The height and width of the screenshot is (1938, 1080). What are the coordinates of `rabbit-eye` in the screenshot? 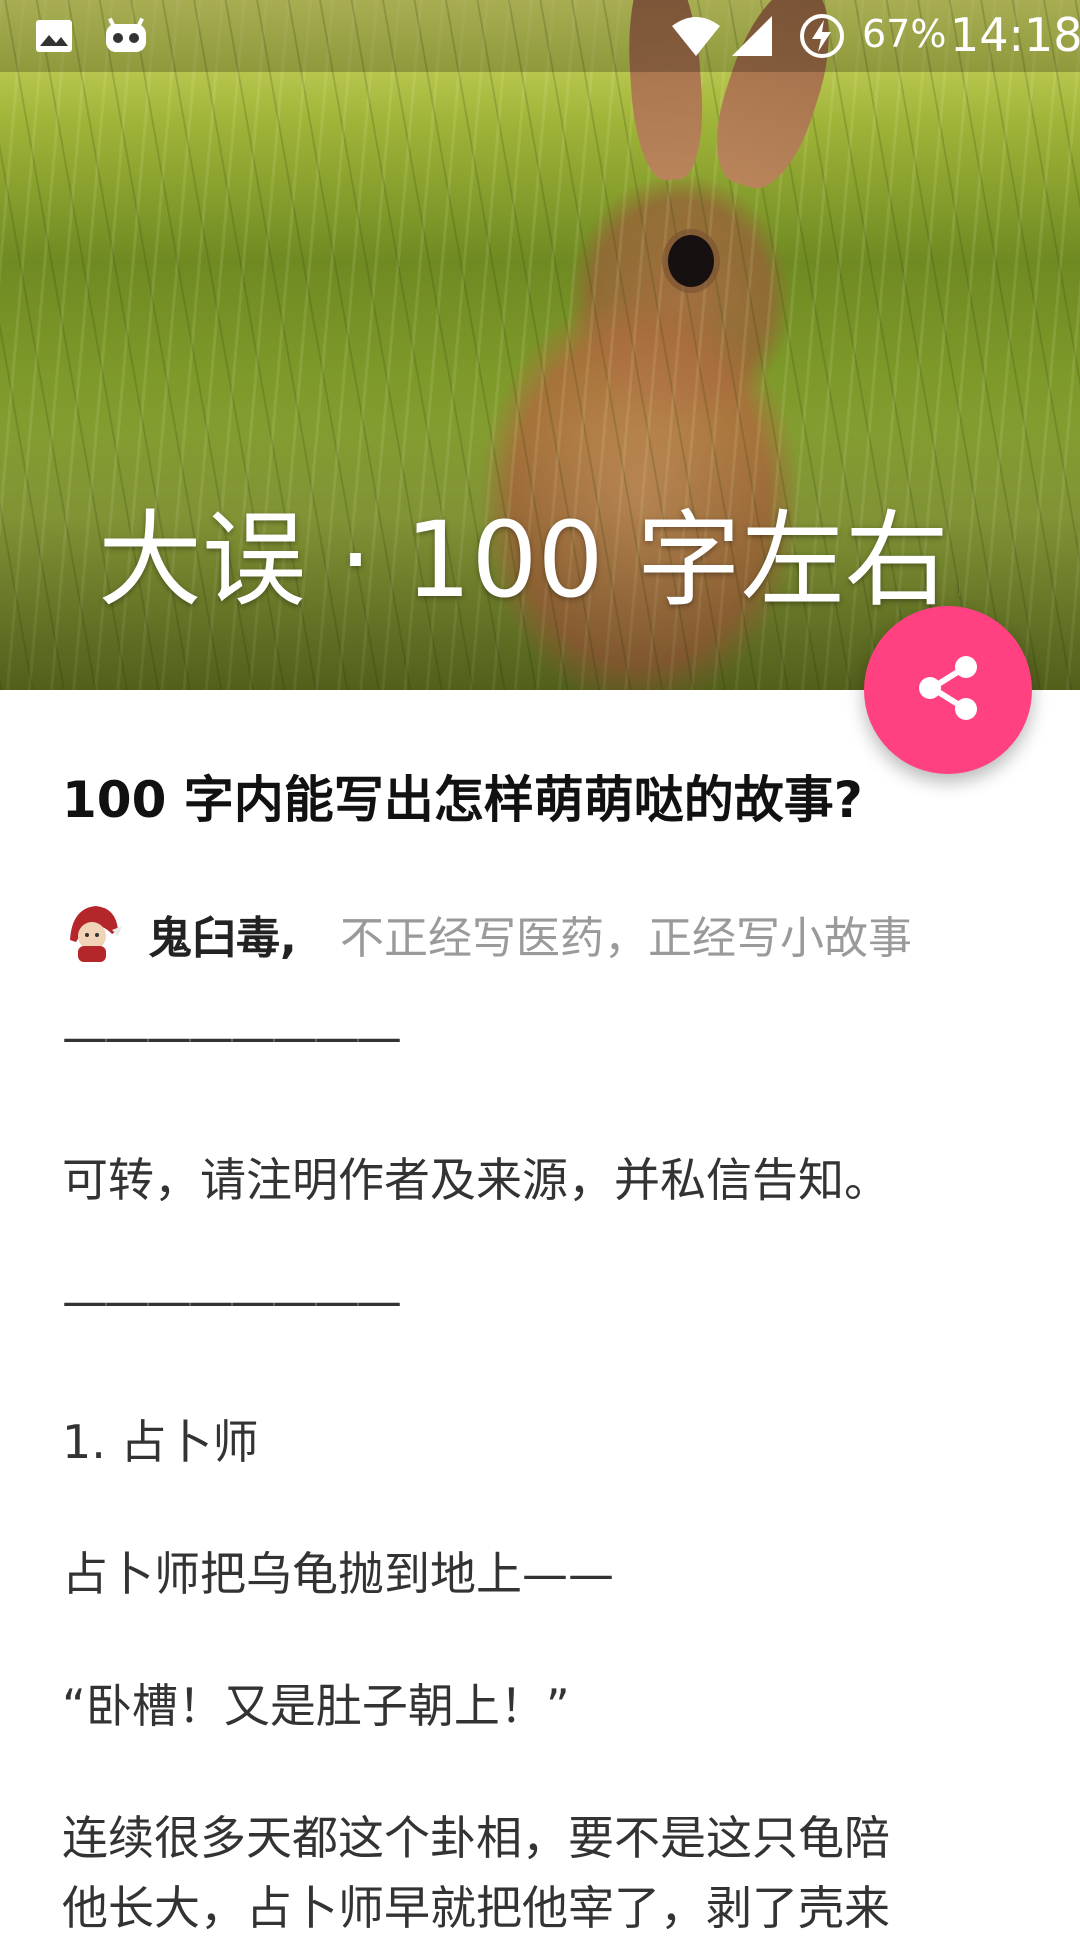 It's located at (691, 261).